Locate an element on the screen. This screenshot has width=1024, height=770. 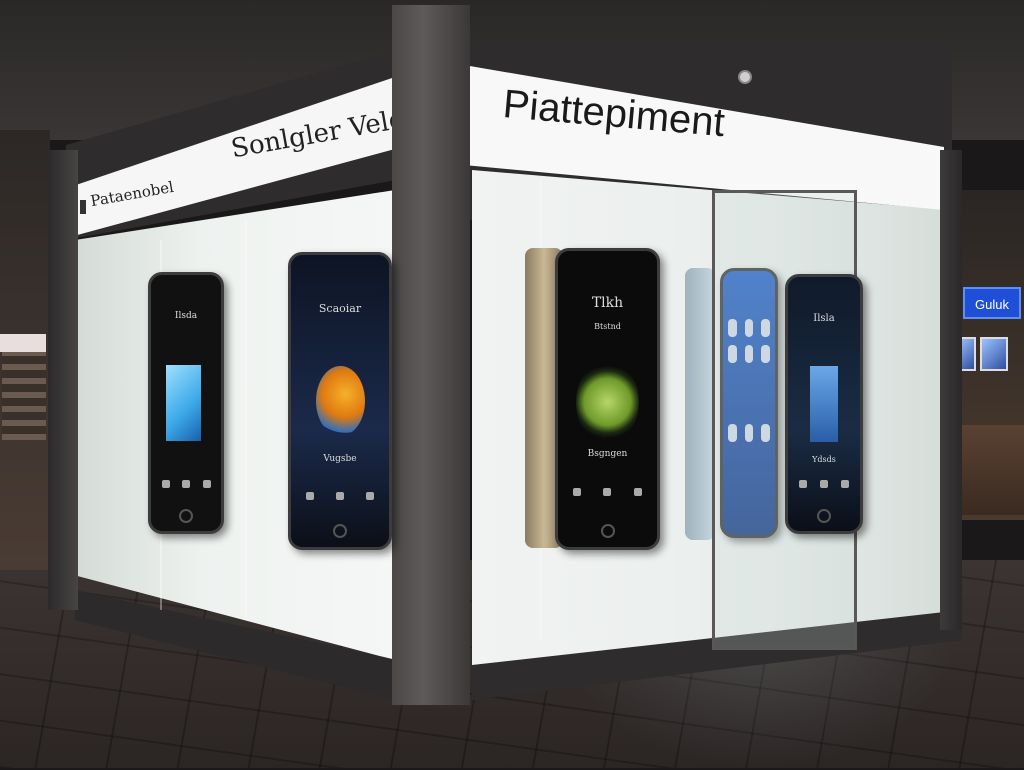
background-sign-left is located at coordinates (23, 343).